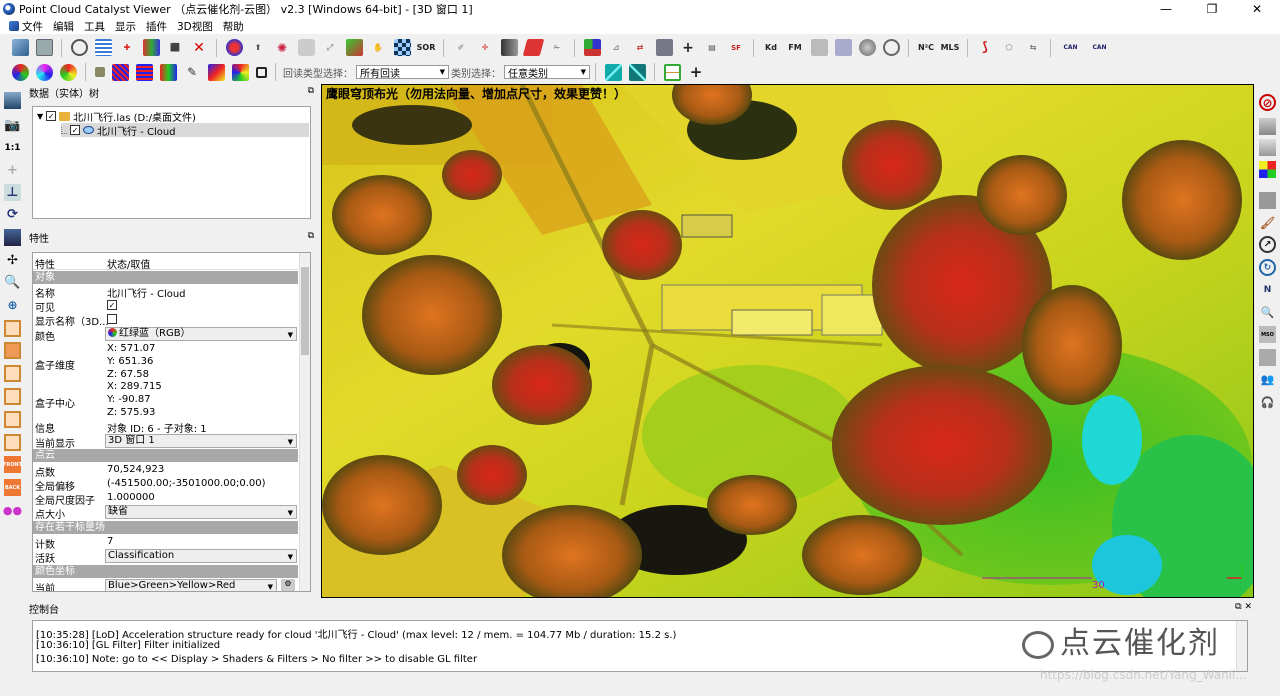 This screenshot has width=1280, height=696. Describe the element at coordinates (1257, 9) in the screenshot. I see `close-button: ✕` at that location.